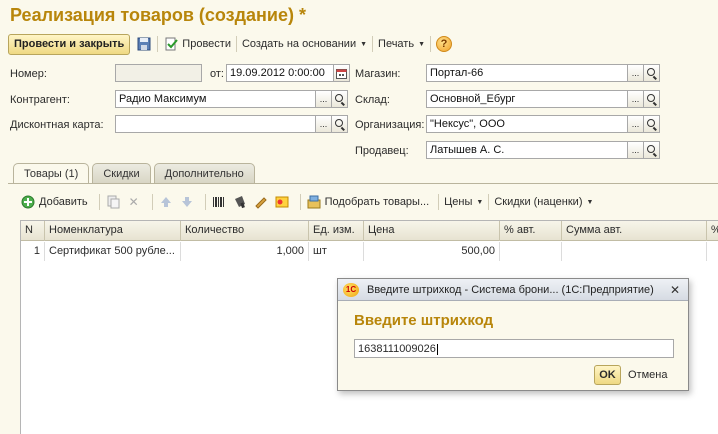  I want to click on cell-auto-percent, so click(531, 251).